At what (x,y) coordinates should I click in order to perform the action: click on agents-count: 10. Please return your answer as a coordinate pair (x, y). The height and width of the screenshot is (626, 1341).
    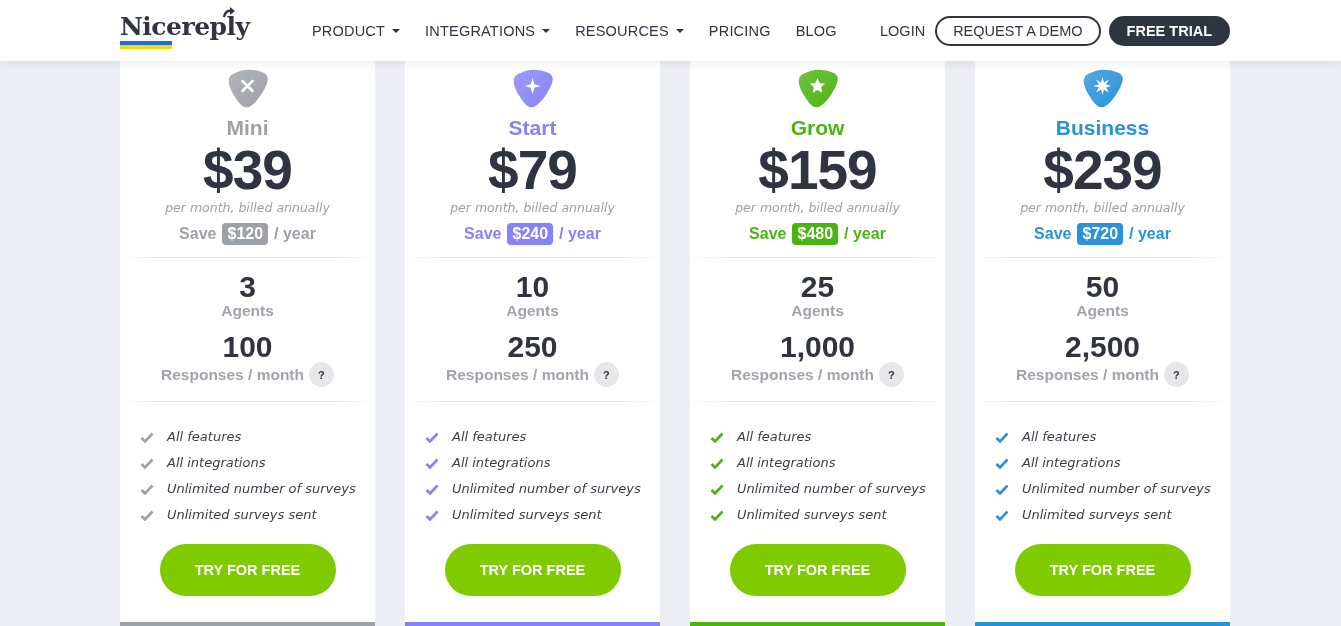
    Looking at the image, I should click on (532, 287).